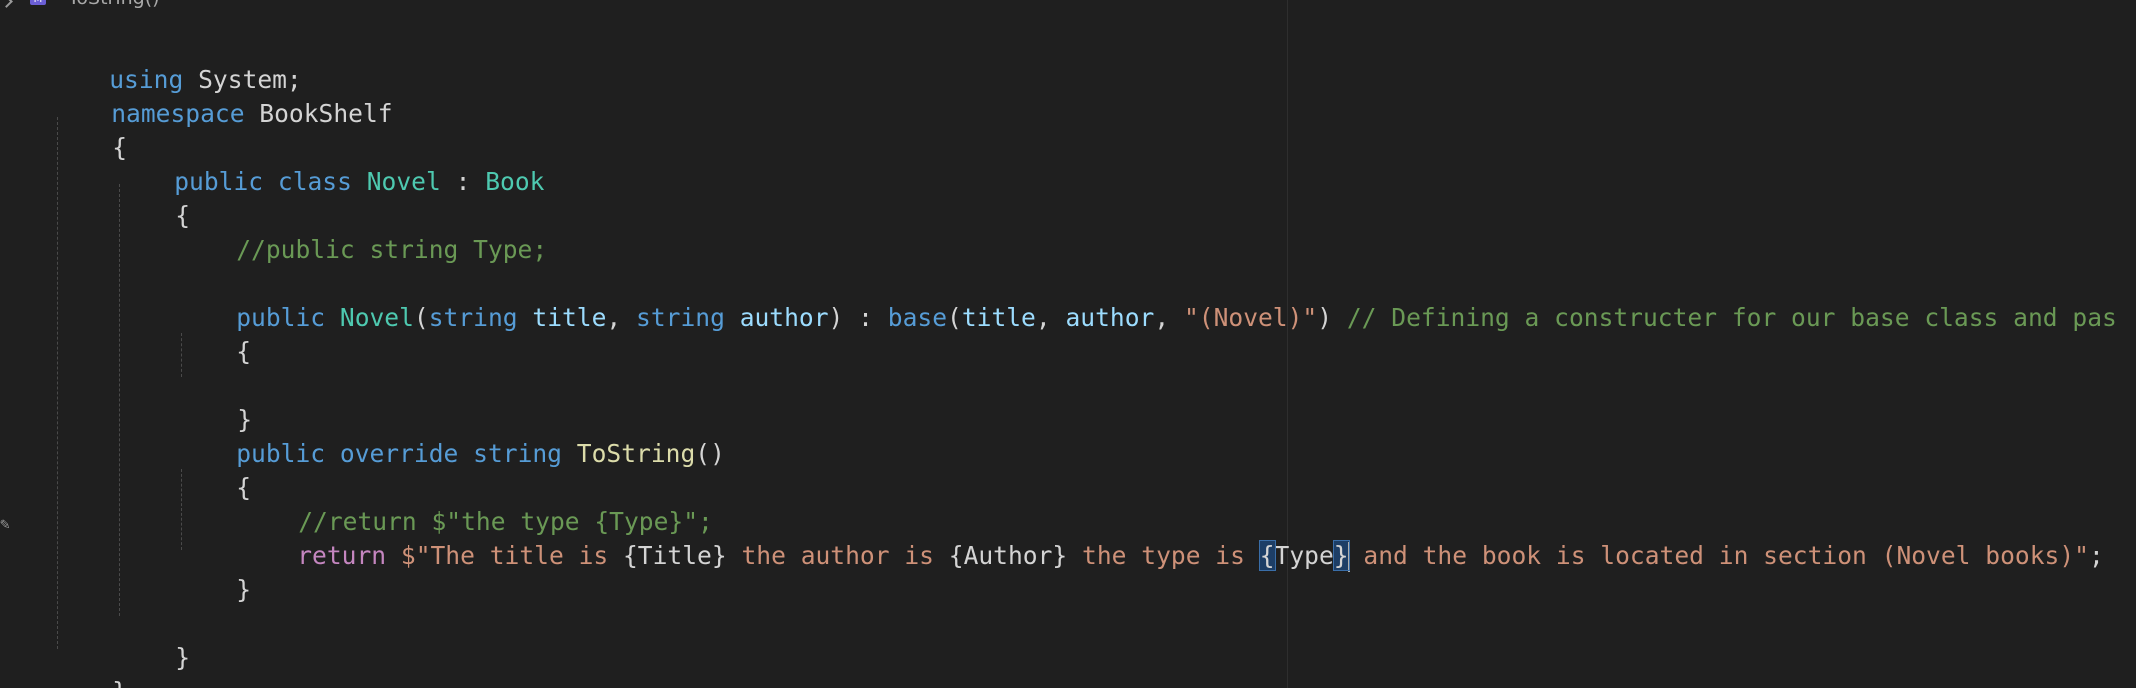 The height and width of the screenshot is (688, 2136). What do you see at coordinates (8, 524) in the screenshot?
I see `pencil-icon: ✎` at bounding box center [8, 524].